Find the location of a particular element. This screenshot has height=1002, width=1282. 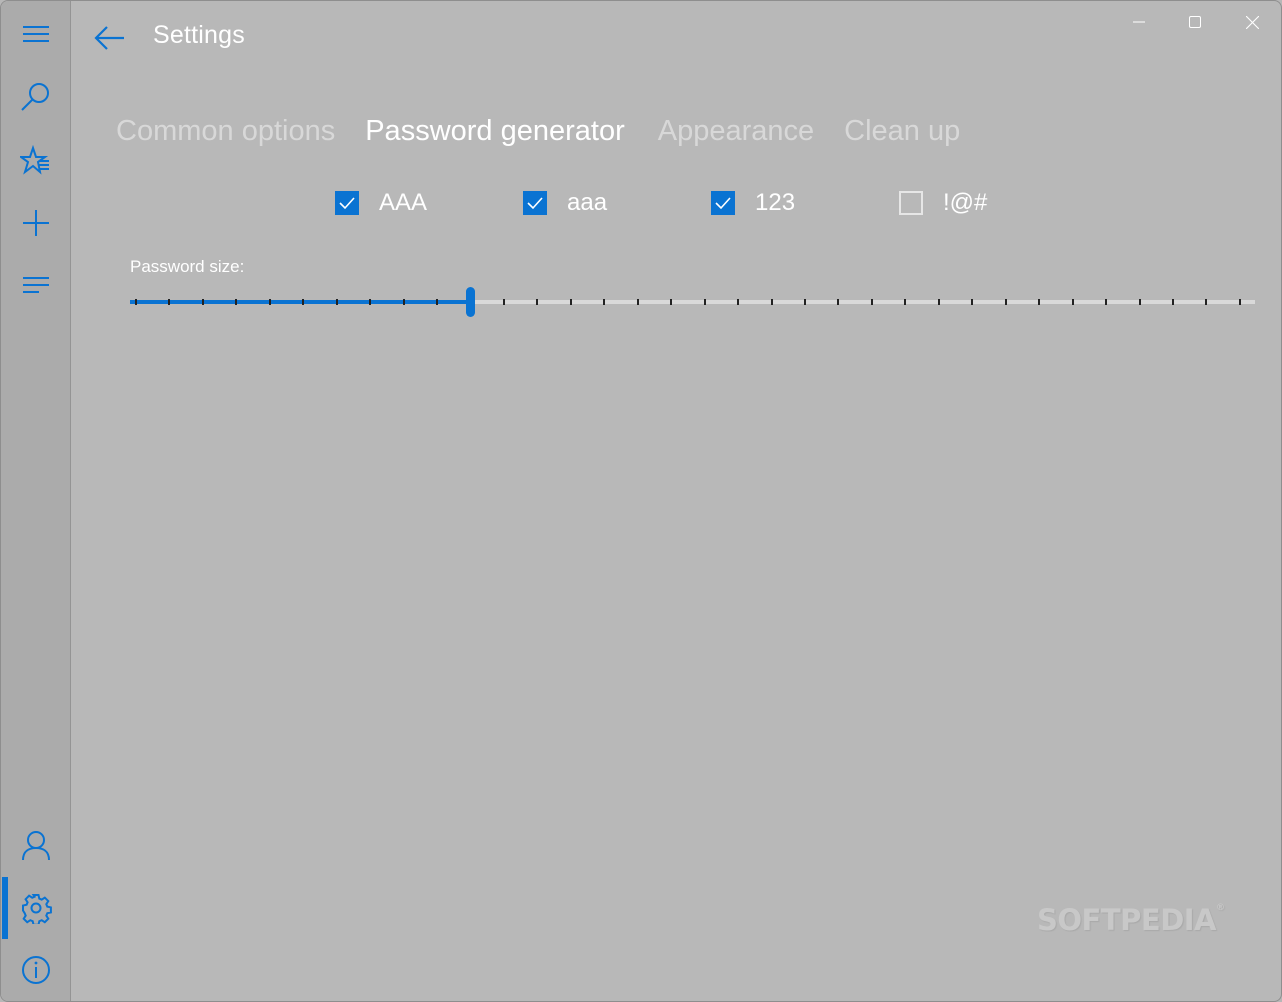

maximize-icon is located at coordinates (1195, 22).